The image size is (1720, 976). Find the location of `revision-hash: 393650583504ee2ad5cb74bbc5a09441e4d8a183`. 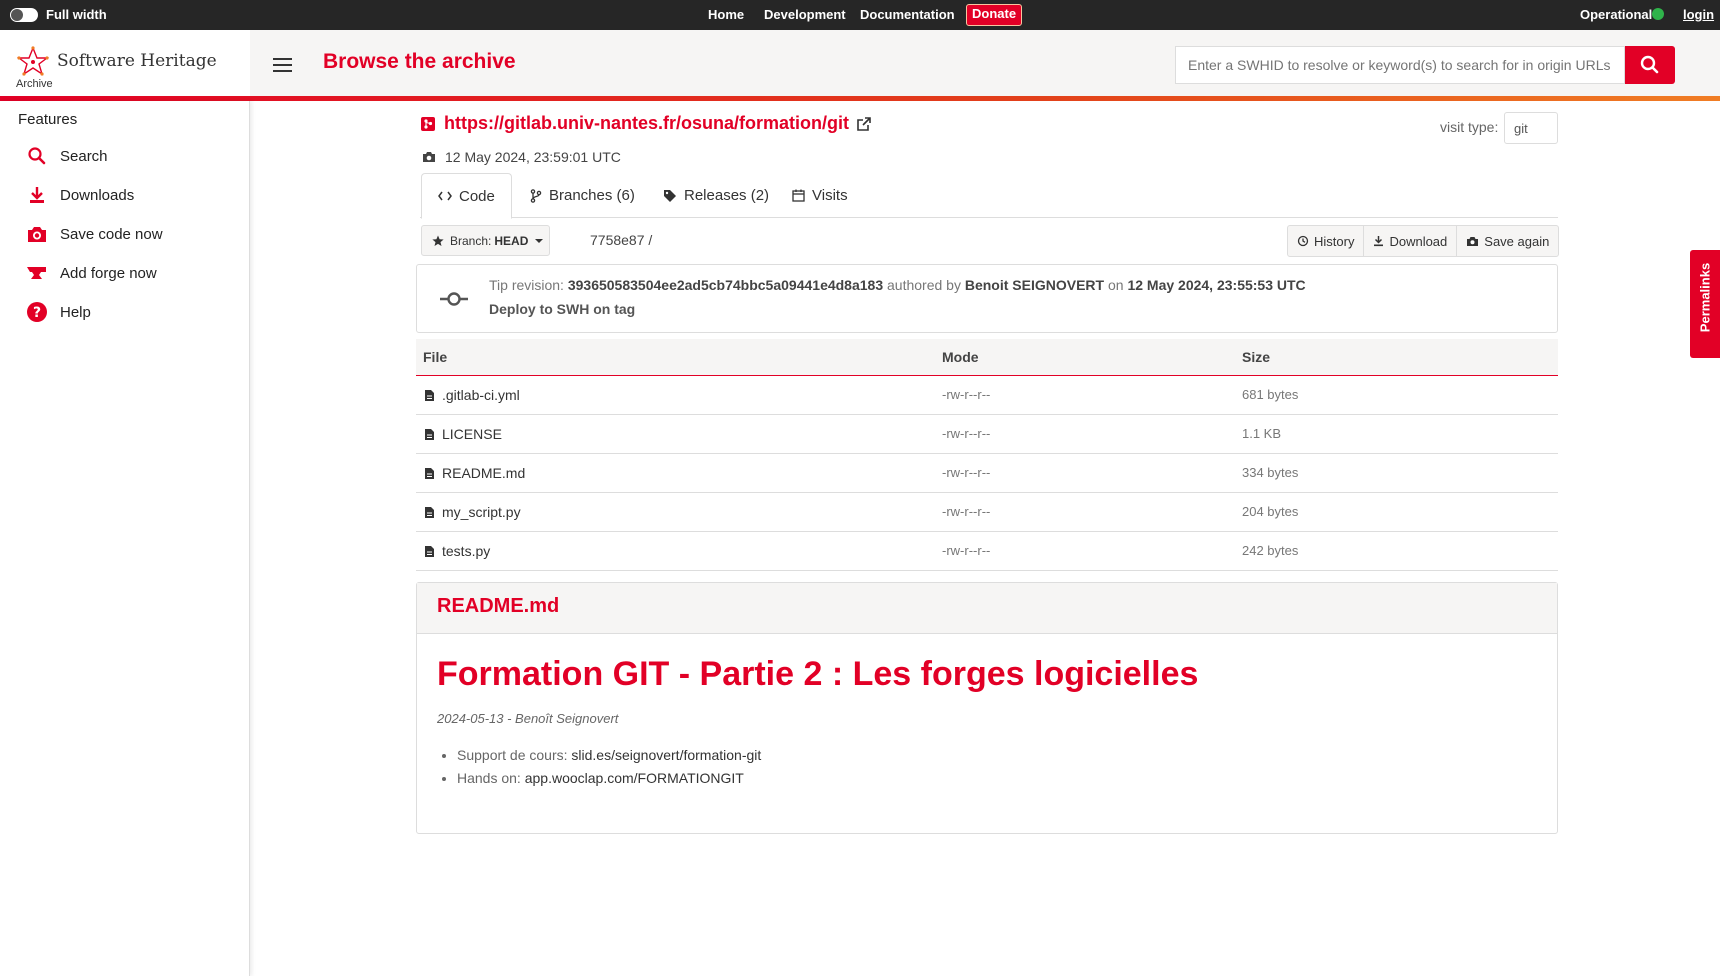

revision-hash: 393650583504ee2ad5cb74bbc5a09441e4d8a183 is located at coordinates (725, 285).